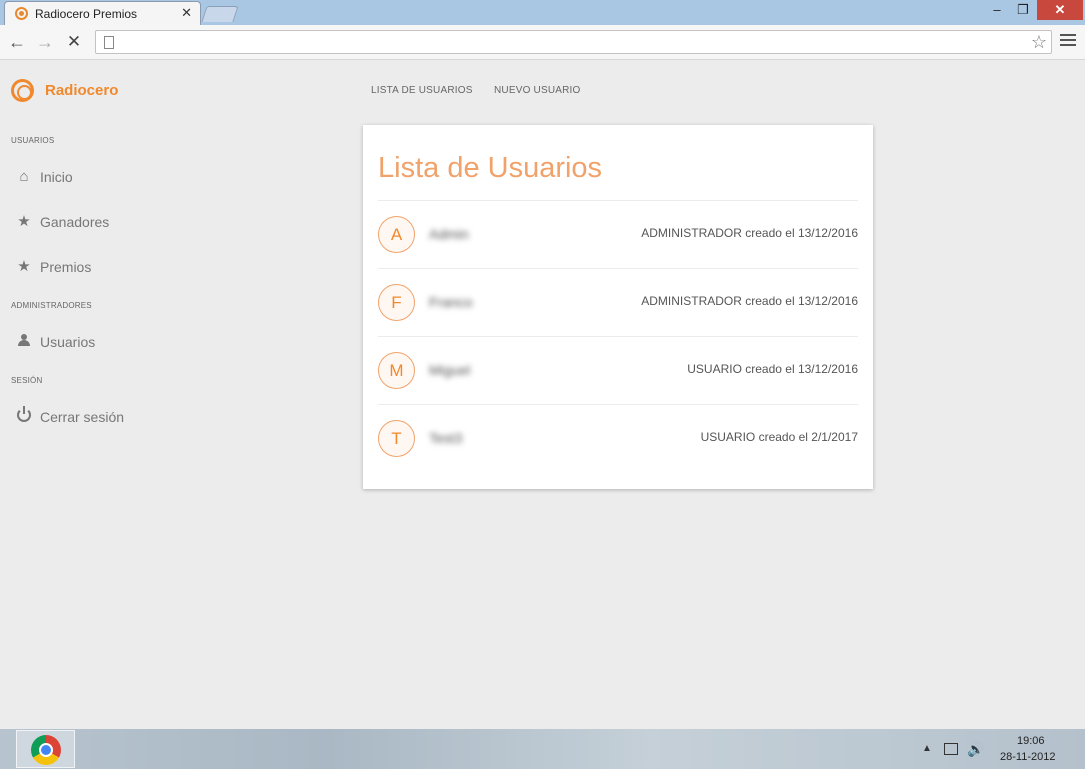 The height and width of the screenshot is (769, 1085). I want to click on sidebar-item-label: Cerrar sesión, so click(82, 417).